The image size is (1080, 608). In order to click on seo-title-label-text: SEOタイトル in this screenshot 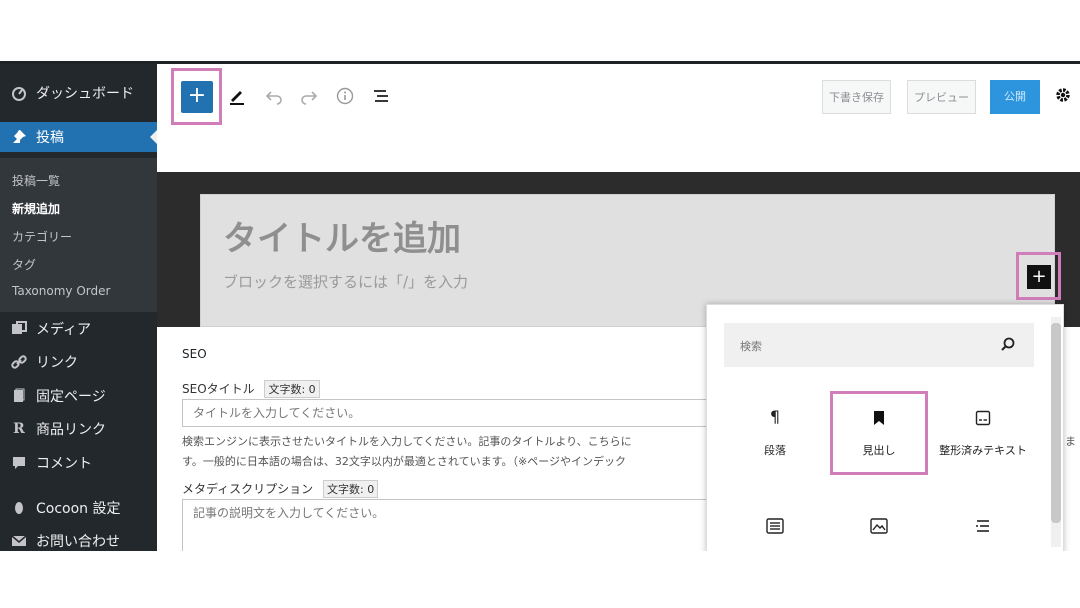, I will do `click(218, 389)`.